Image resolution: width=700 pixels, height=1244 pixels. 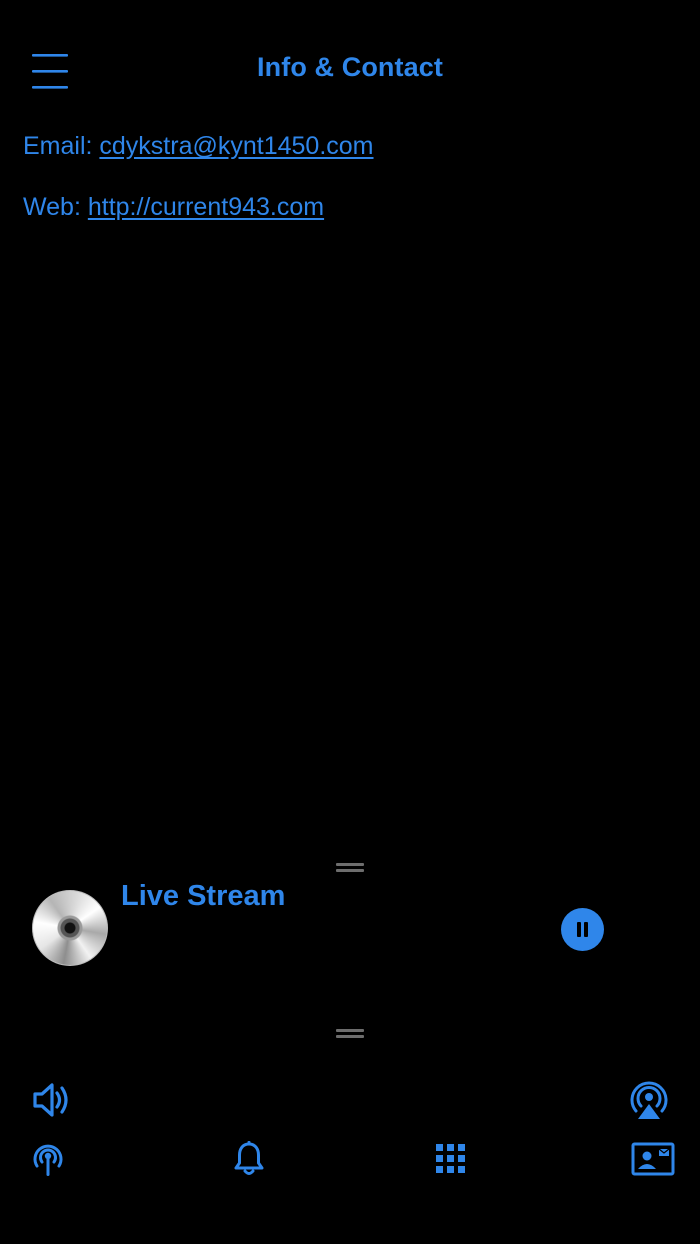 I want to click on tab-notifications, so click(x=249, y=1159).